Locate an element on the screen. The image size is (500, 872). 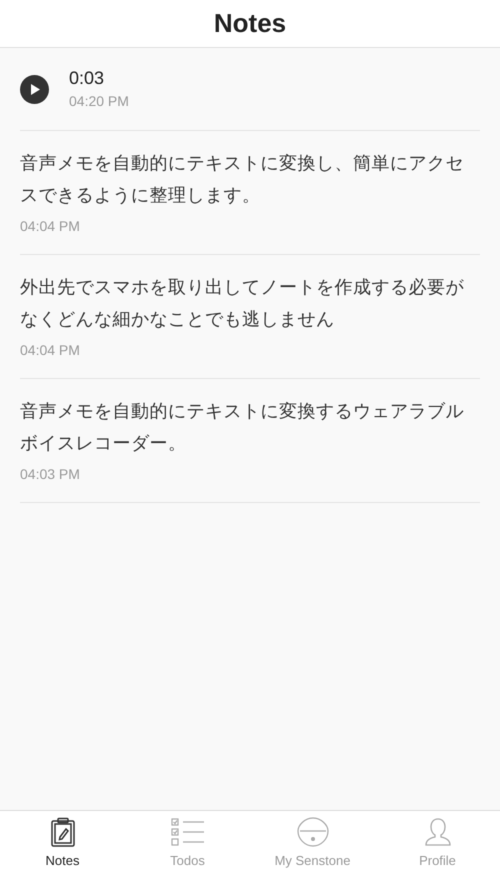
tab-bar-item: Todos is located at coordinates (187, 841).